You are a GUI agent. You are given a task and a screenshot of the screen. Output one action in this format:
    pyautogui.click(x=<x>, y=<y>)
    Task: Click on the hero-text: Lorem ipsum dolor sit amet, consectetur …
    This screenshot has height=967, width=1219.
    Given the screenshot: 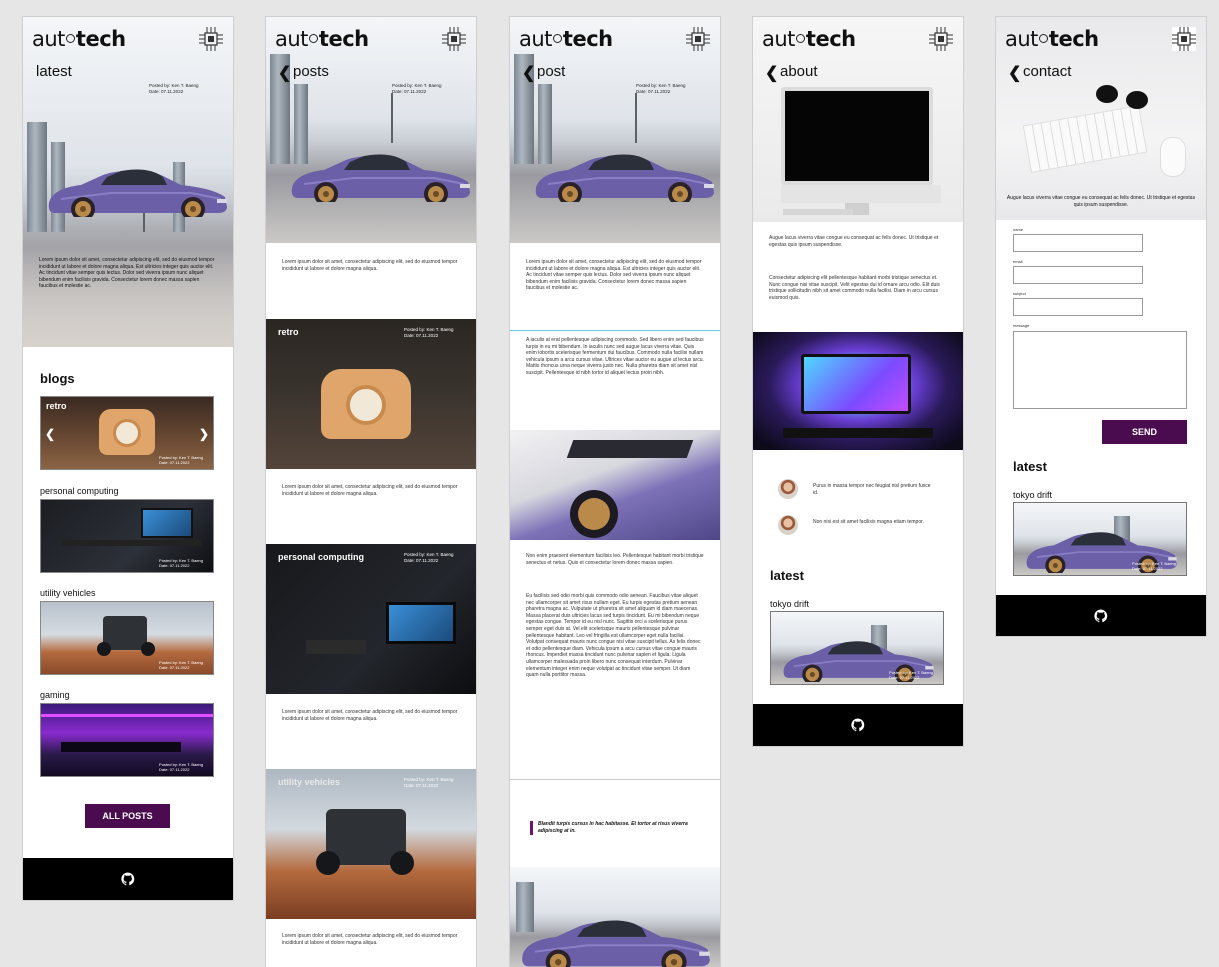 What is the action you would take?
    pyautogui.click(x=127, y=273)
    